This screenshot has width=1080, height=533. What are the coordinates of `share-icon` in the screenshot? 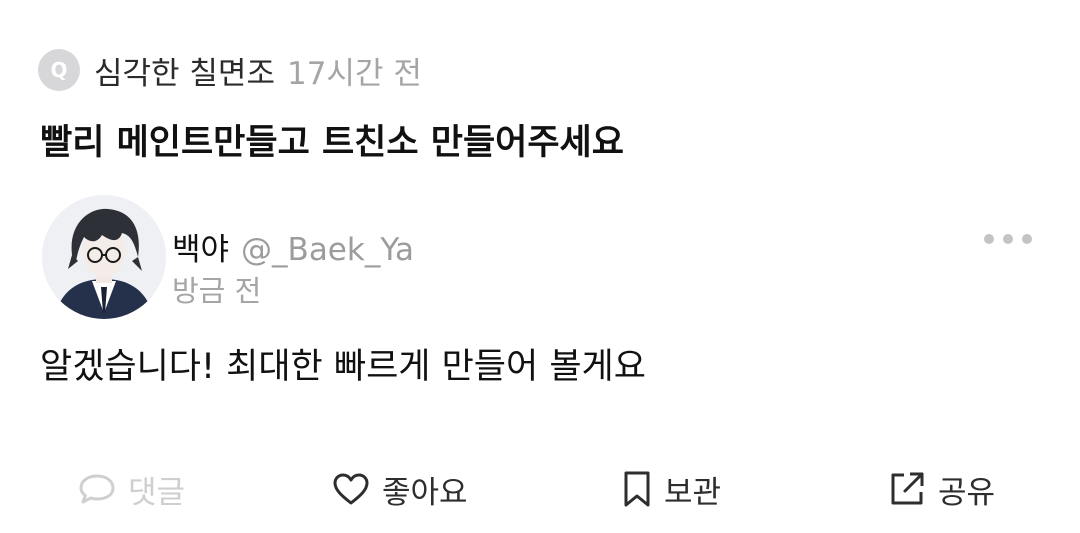 It's located at (907, 488).